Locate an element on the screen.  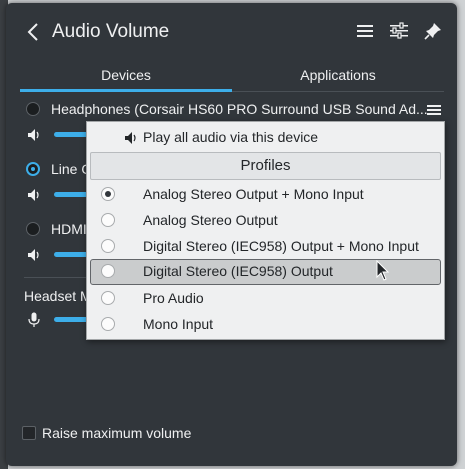
input-device-name: Headset M is located at coordinates (58, 296).